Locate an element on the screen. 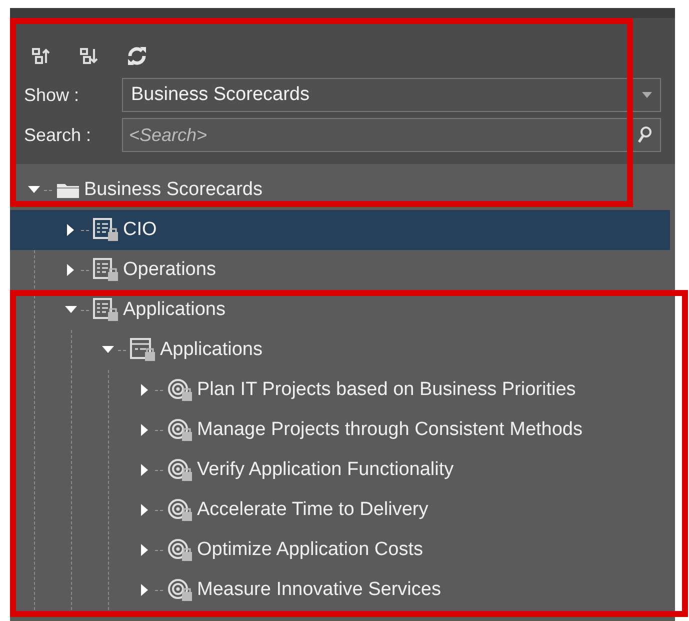  tree-item: Accelerate Time to Delivery is located at coordinates (340, 510).